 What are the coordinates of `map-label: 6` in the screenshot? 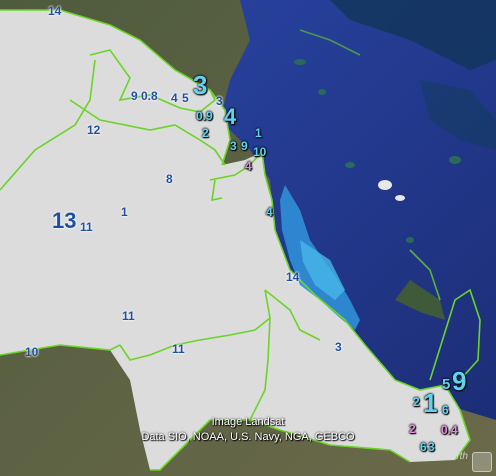 It's located at (445, 410).